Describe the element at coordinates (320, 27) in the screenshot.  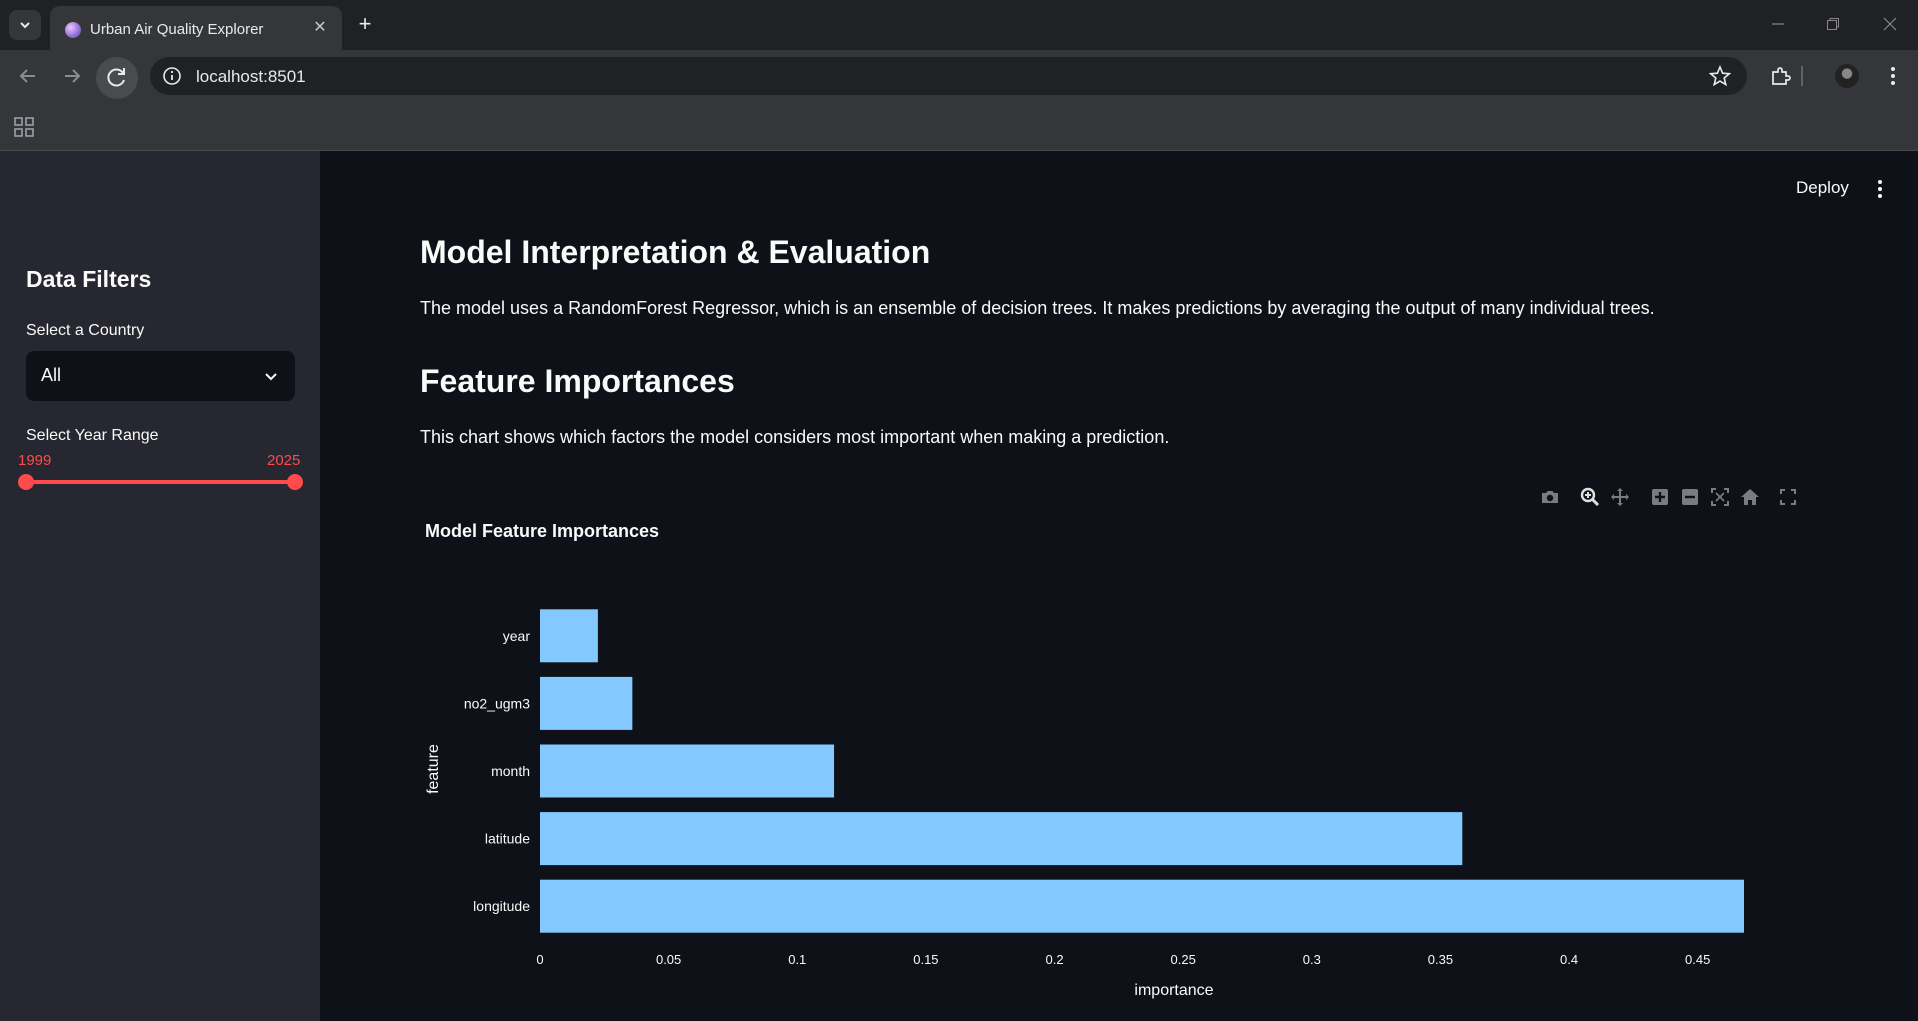
I see `close-tab-icon: ✕` at that location.